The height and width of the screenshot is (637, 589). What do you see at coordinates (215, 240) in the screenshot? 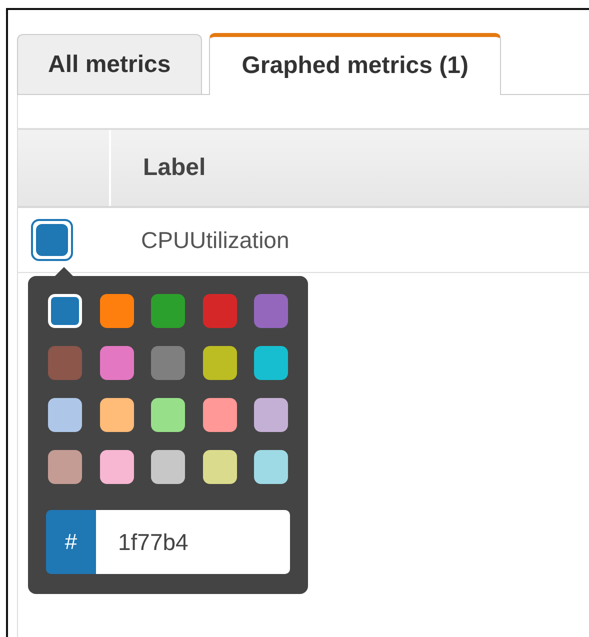
I see `metric-label: CPUUtilization` at bounding box center [215, 240].